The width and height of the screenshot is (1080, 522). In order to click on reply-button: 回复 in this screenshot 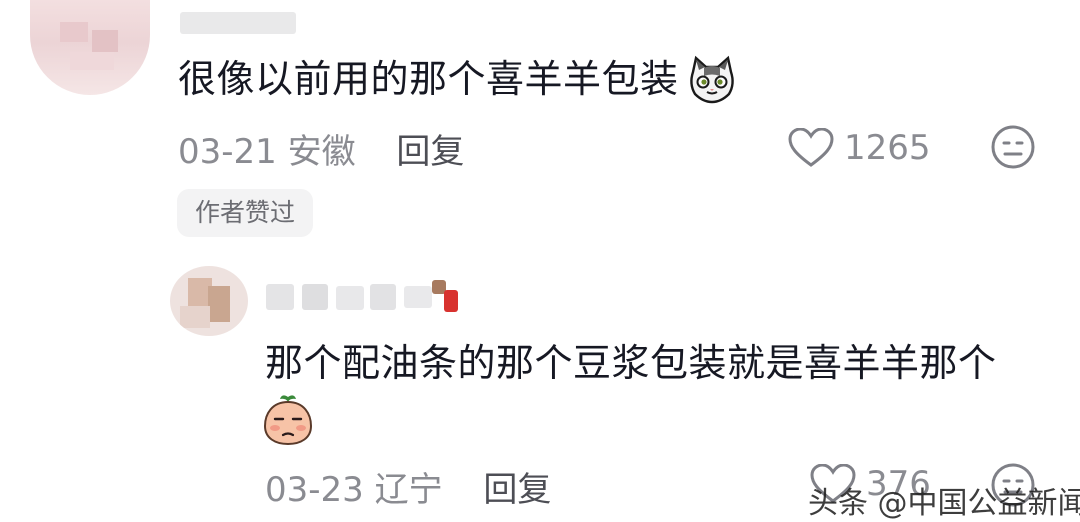, I will do `click(430, 152)`.